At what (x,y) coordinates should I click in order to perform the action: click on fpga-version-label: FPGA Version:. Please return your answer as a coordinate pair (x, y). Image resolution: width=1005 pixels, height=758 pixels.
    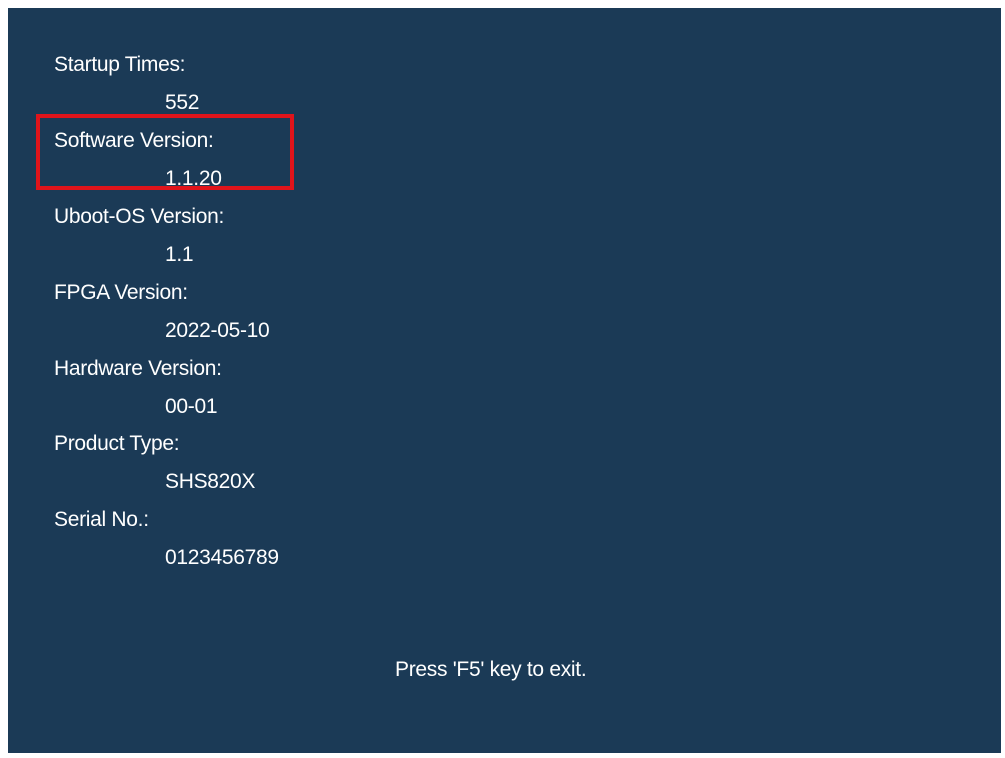
    Looking at the image, I should click on (121, 292).